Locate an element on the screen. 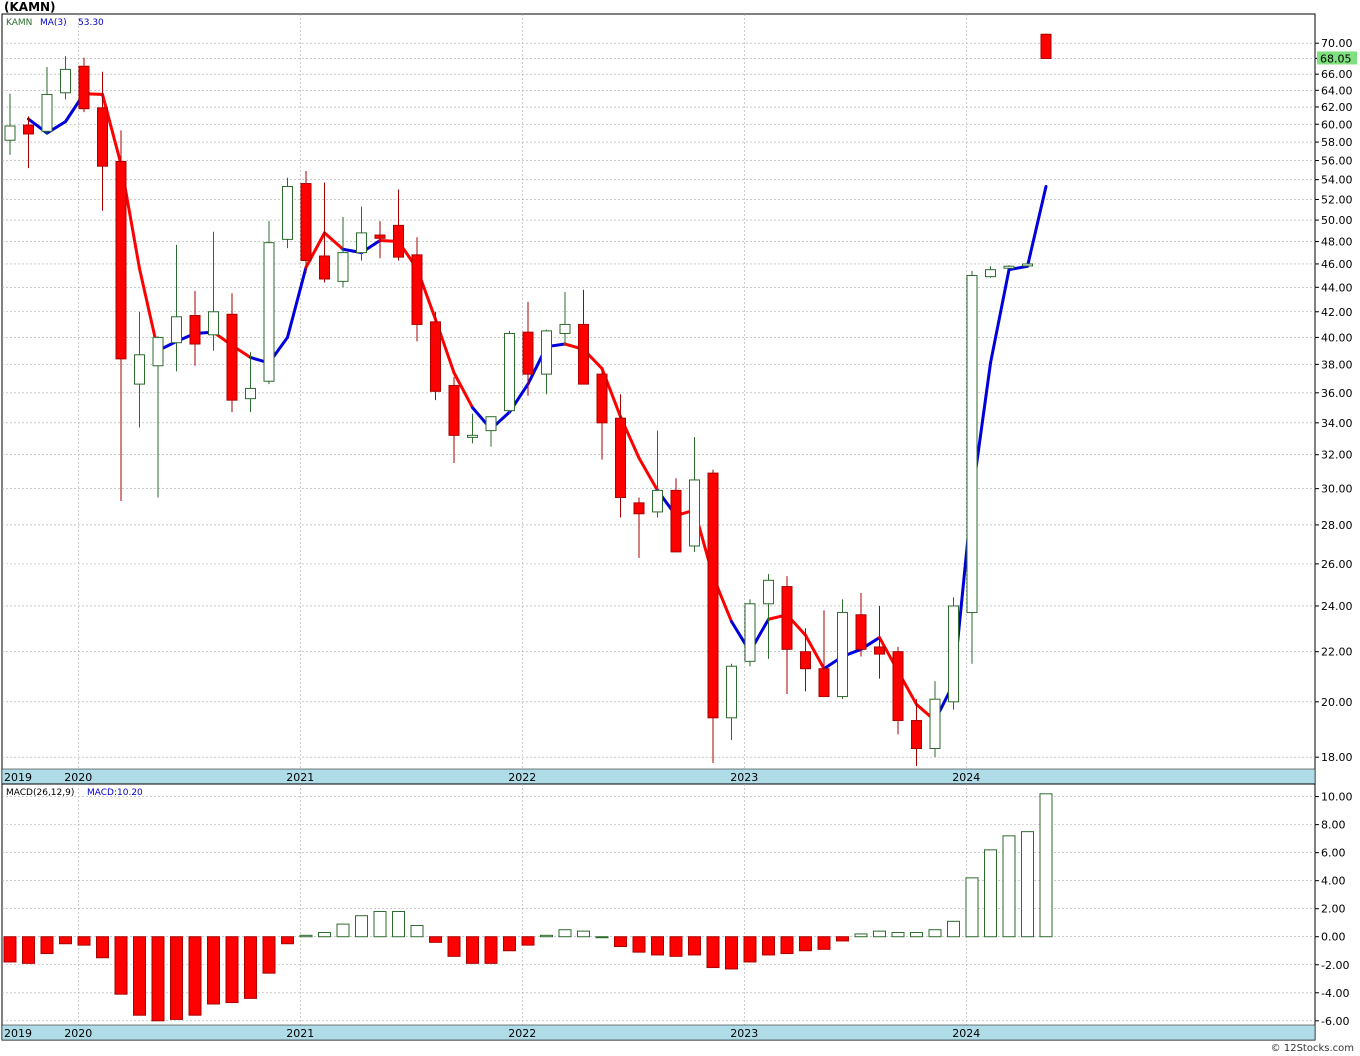  price-tick-label: 56.00 is located at coordinates (1337, 161).